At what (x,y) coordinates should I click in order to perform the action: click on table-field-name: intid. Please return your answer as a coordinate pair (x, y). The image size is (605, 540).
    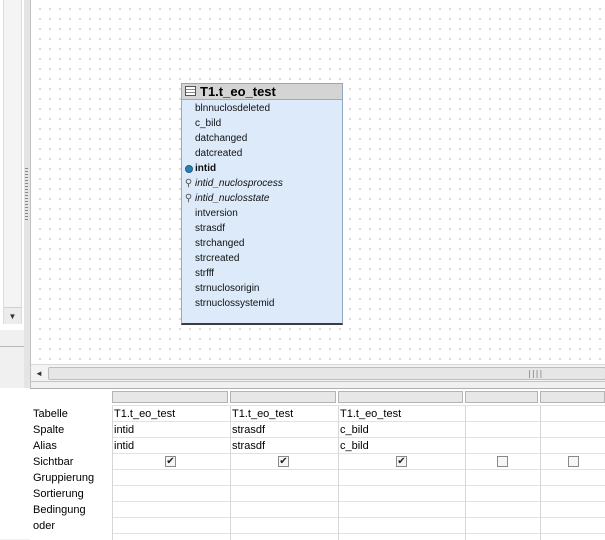
    Looking at the image, I should click on (206, 168).